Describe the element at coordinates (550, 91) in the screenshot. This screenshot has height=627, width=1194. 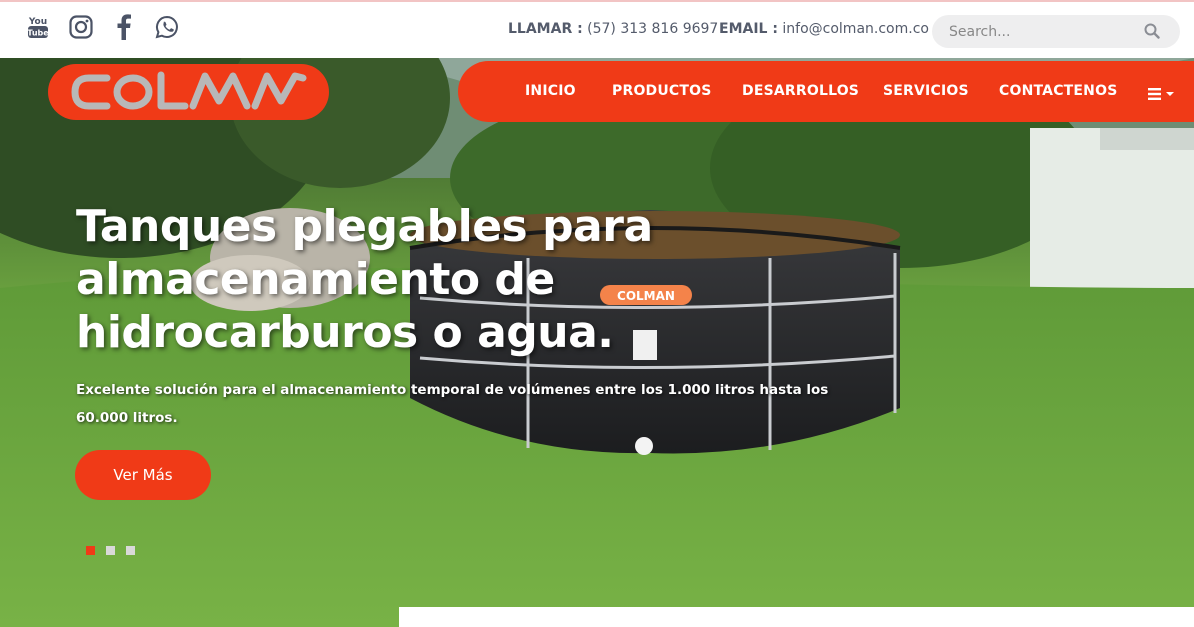
I see `nav-item-inicio: INICIO` at that location.